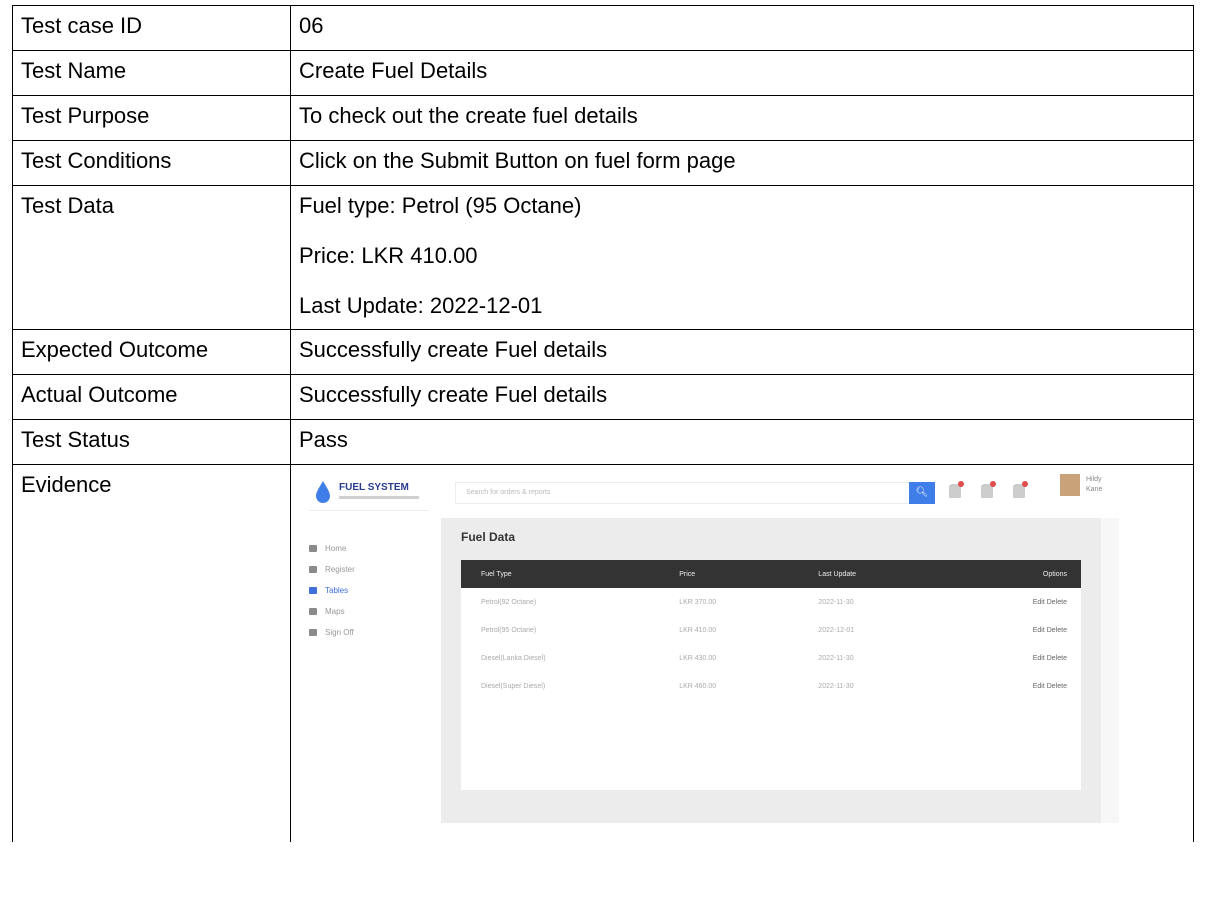  Describe the element at coordinates (379, 497) in the screenshot. I see `app-subtitle-bar` at that location.